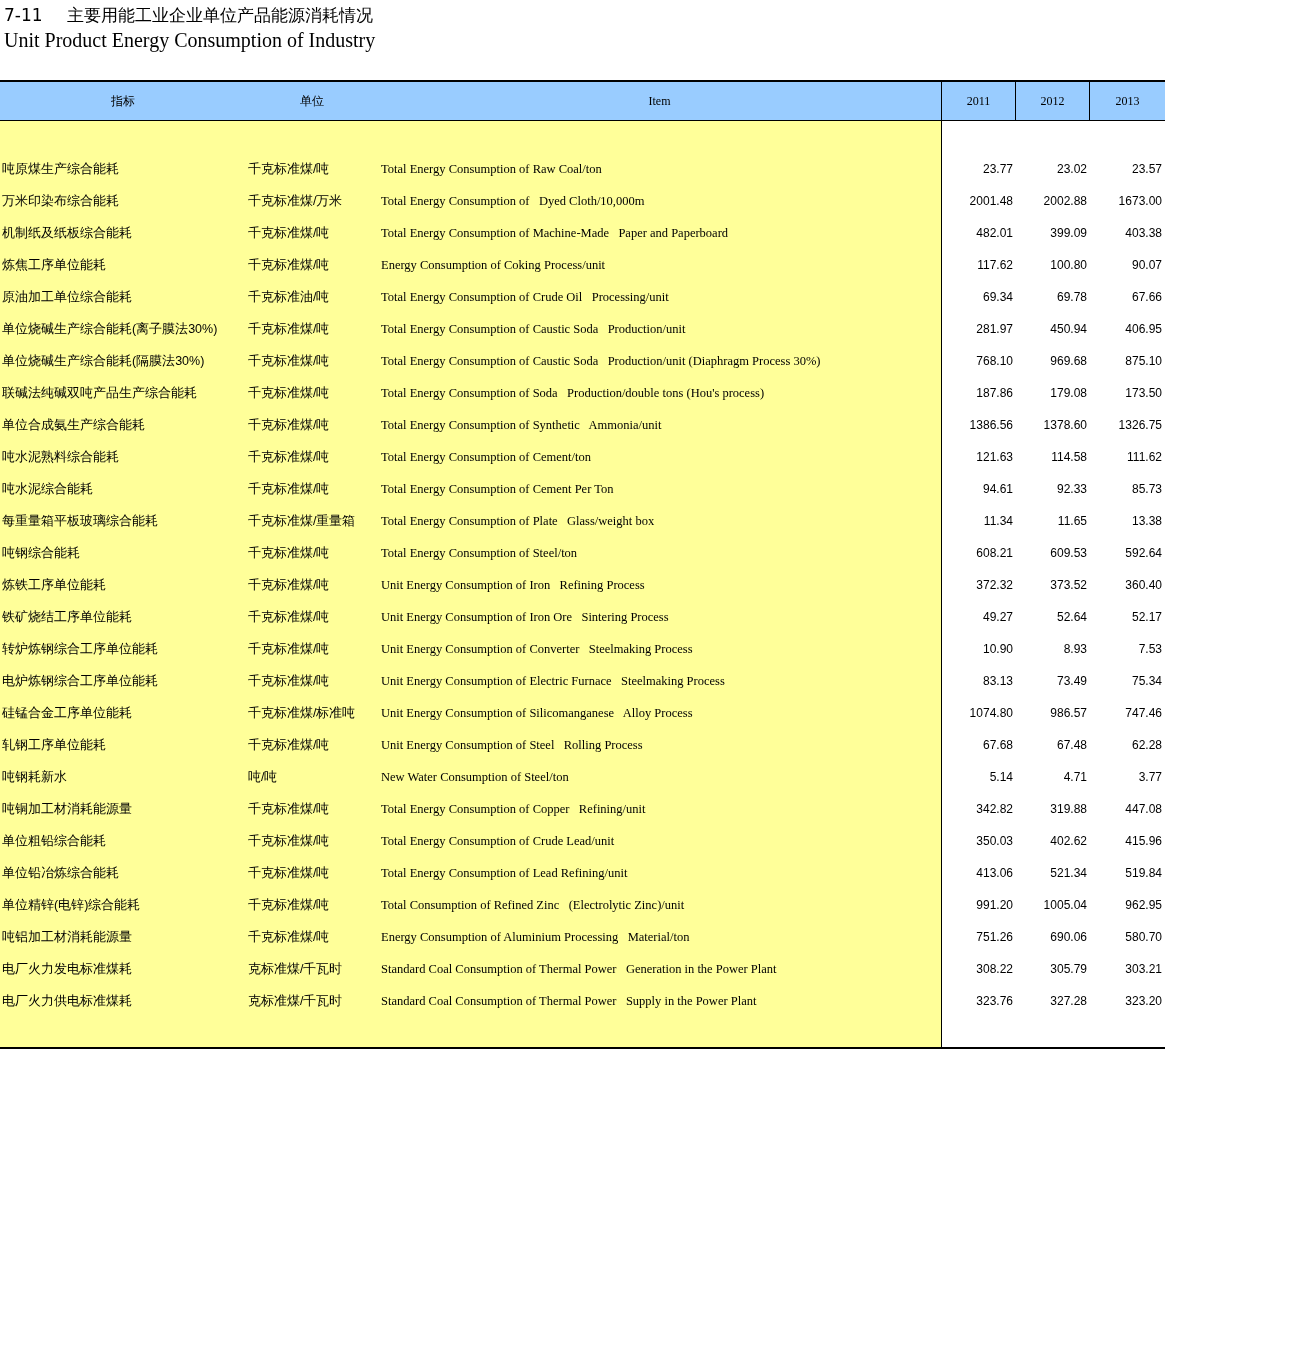 This screenshot has height=1369, width=1313. I want to click on item-cell: New Water Consumption of Steel/ton, so click(660, 777).